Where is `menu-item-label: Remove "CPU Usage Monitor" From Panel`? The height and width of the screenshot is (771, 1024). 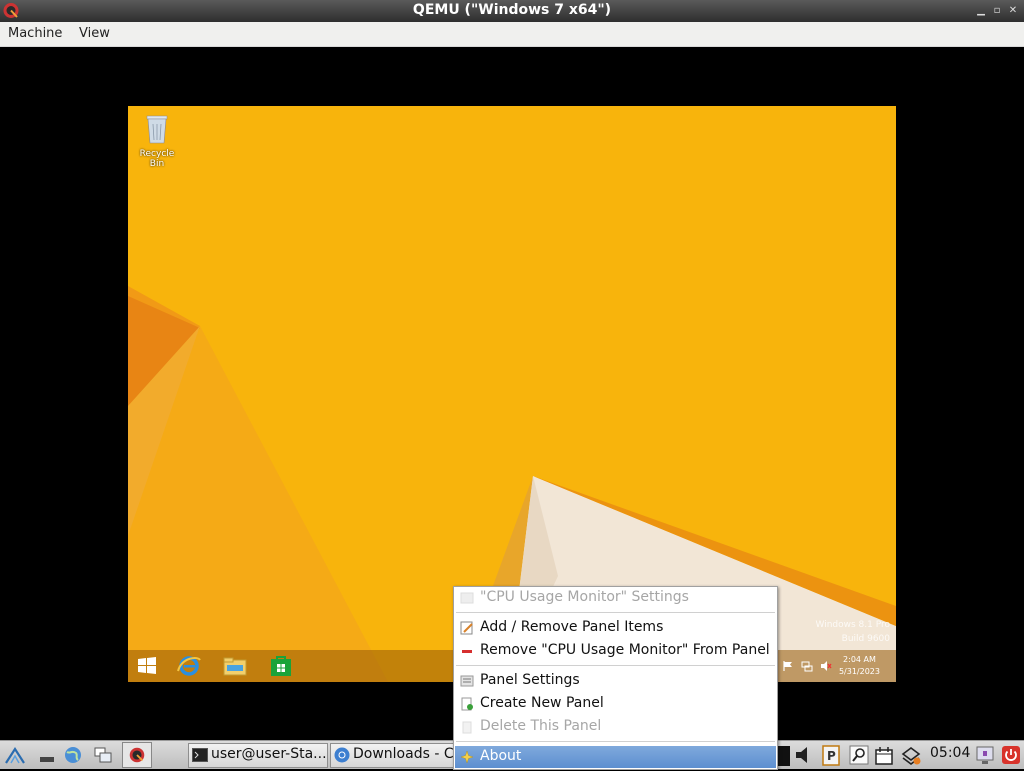
menu-item-label: Remove "CPU Usage Monitor" From Panel is located at coordinates (625, 650).